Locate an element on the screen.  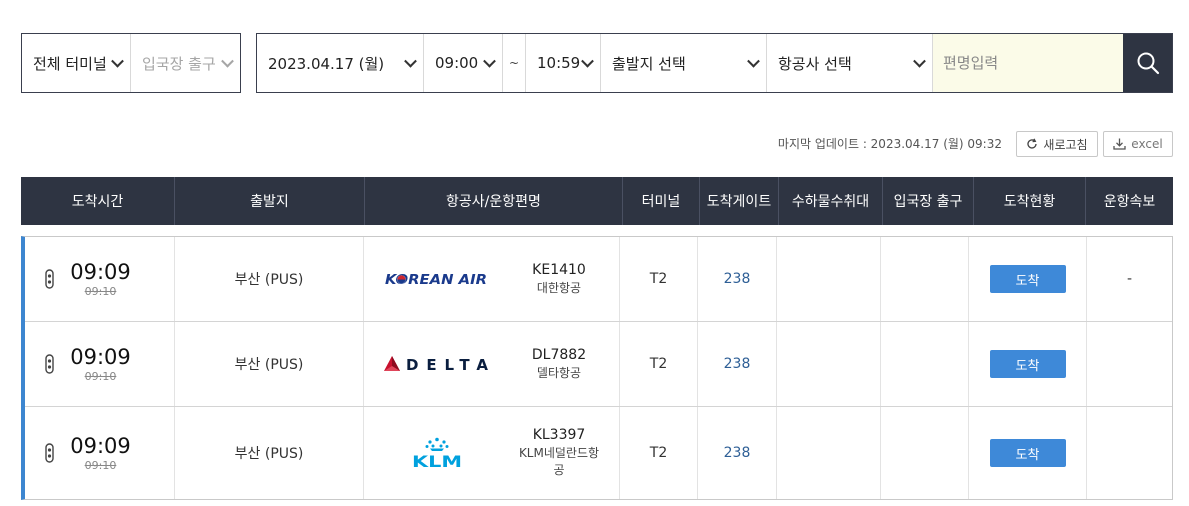
klm-logo: KLM is located at coordinates (436, 453).